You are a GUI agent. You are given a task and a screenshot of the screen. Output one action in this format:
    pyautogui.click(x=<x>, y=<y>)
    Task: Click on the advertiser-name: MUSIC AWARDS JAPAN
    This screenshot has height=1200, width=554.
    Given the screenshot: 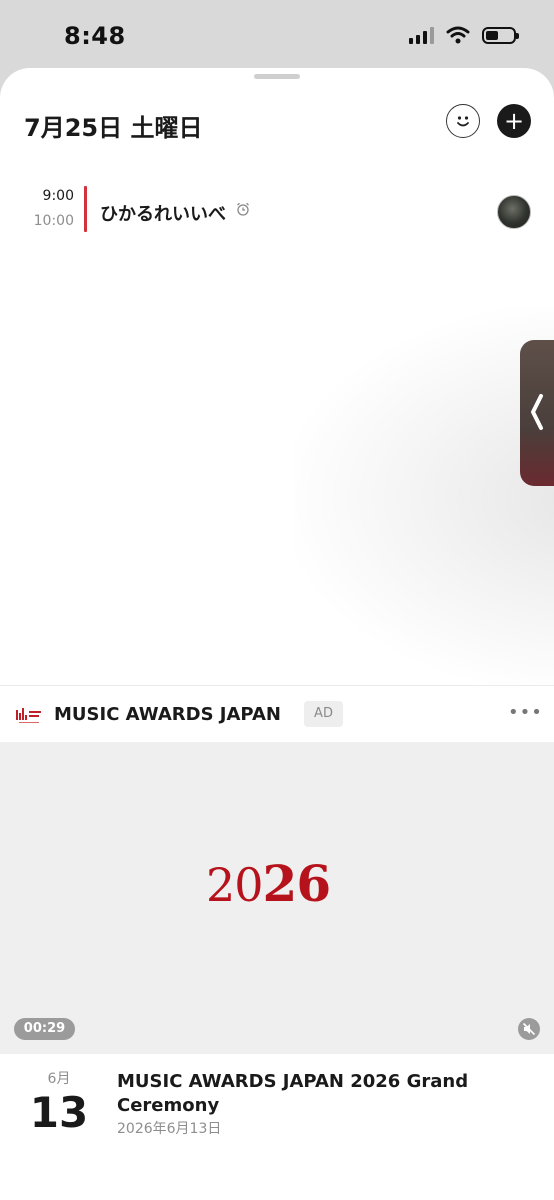 What is the action you would take?
    pyautogui.click(x=167, y=714)
    